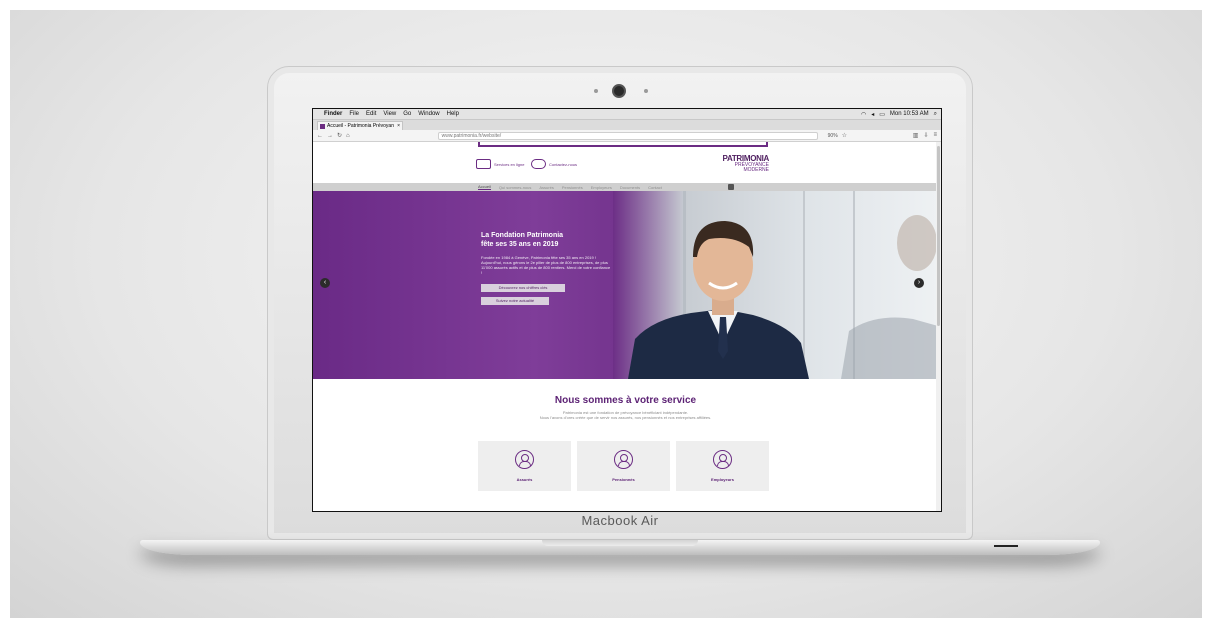  What do you see at coordinates (484, 187) in the screenshot?
I see `nav-accueil: Accueil` at bounding box center [484, 187].